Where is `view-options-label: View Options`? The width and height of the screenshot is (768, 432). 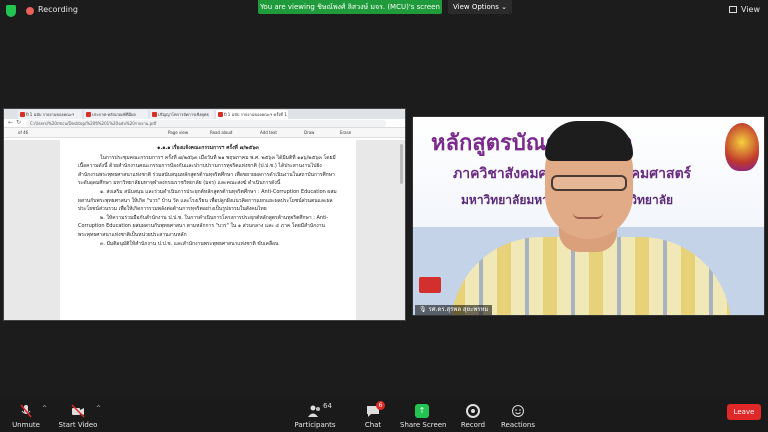
view-options-label: View Options is located at coordinates (476, 7).